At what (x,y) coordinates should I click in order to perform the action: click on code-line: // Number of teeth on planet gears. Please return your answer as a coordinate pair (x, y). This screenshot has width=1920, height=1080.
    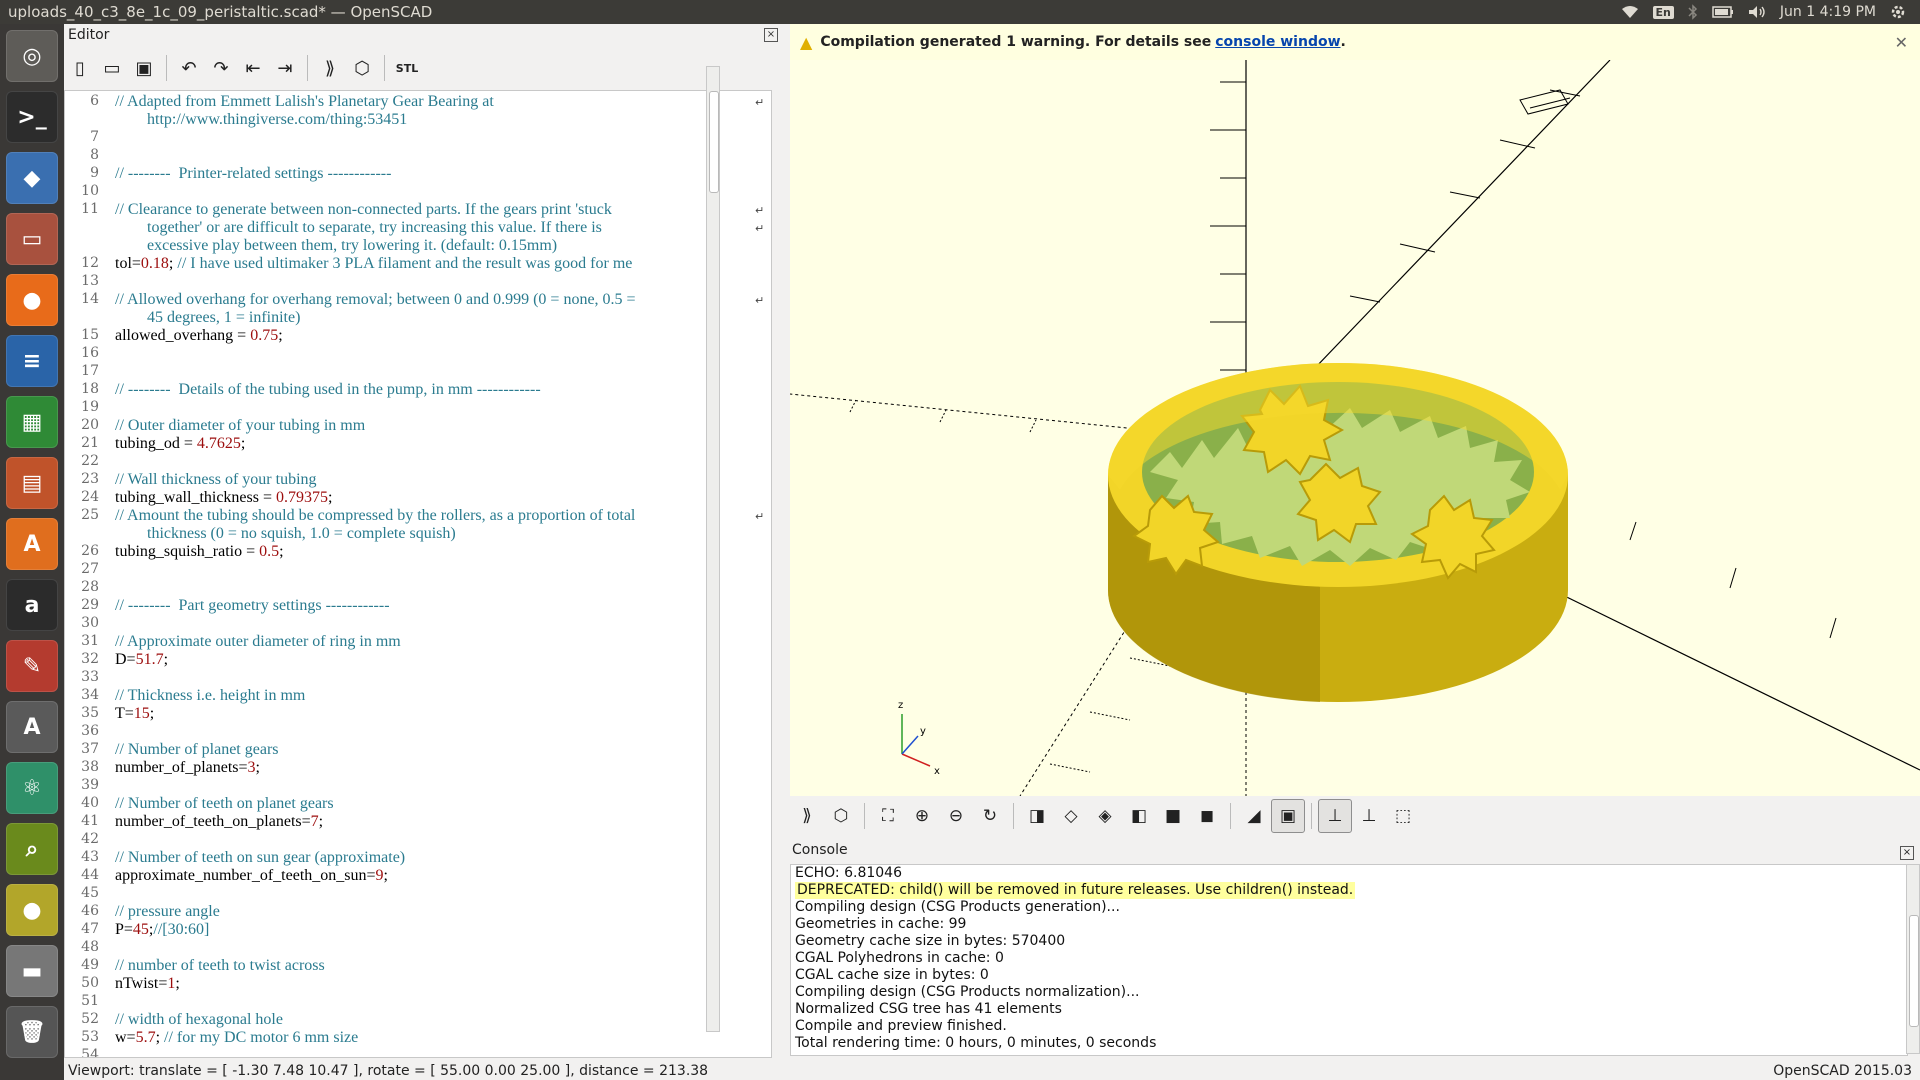
    Looking at the image, I should click on (224, 804).